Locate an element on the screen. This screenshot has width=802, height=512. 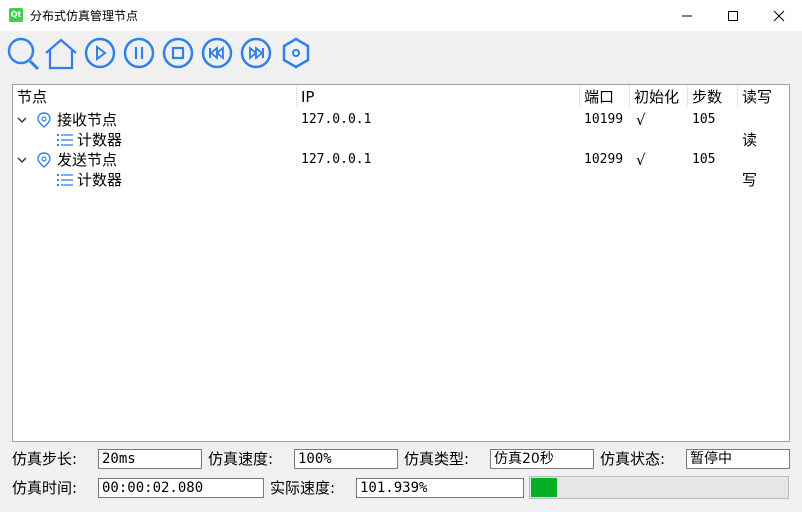
time-field: 00:00:02.080 is located at coordinates (181, 488).